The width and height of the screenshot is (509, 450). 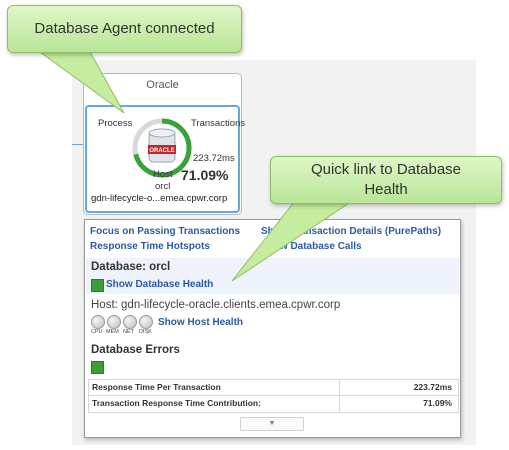 I want to click on oracle-logo-text: ORACLE, so click(x=161, y=151).